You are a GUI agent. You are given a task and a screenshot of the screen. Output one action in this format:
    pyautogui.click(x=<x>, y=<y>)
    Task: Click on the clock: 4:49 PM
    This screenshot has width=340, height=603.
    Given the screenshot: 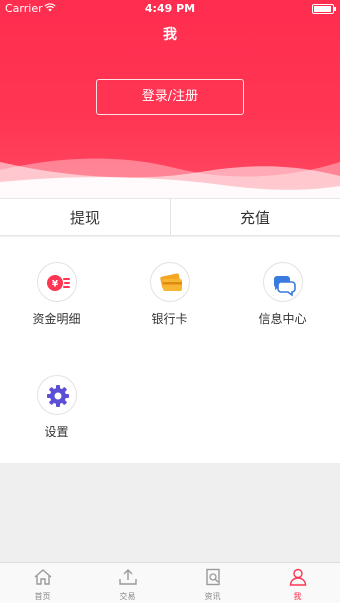 What is the action you would take?
    pyautogui.click(x=170, y=8)
    